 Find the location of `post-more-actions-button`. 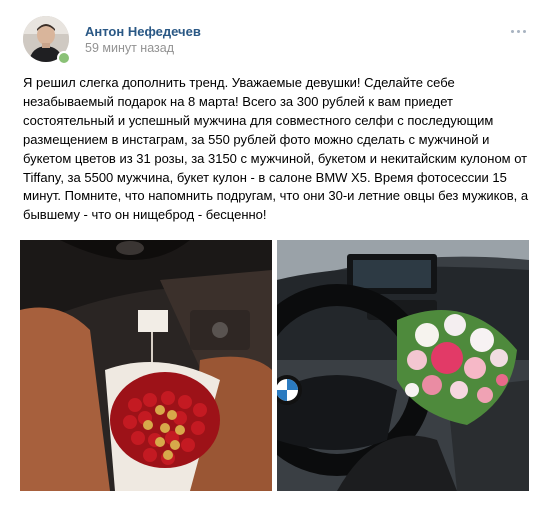

post-more-actions-button is located at coordinates (518, 31).